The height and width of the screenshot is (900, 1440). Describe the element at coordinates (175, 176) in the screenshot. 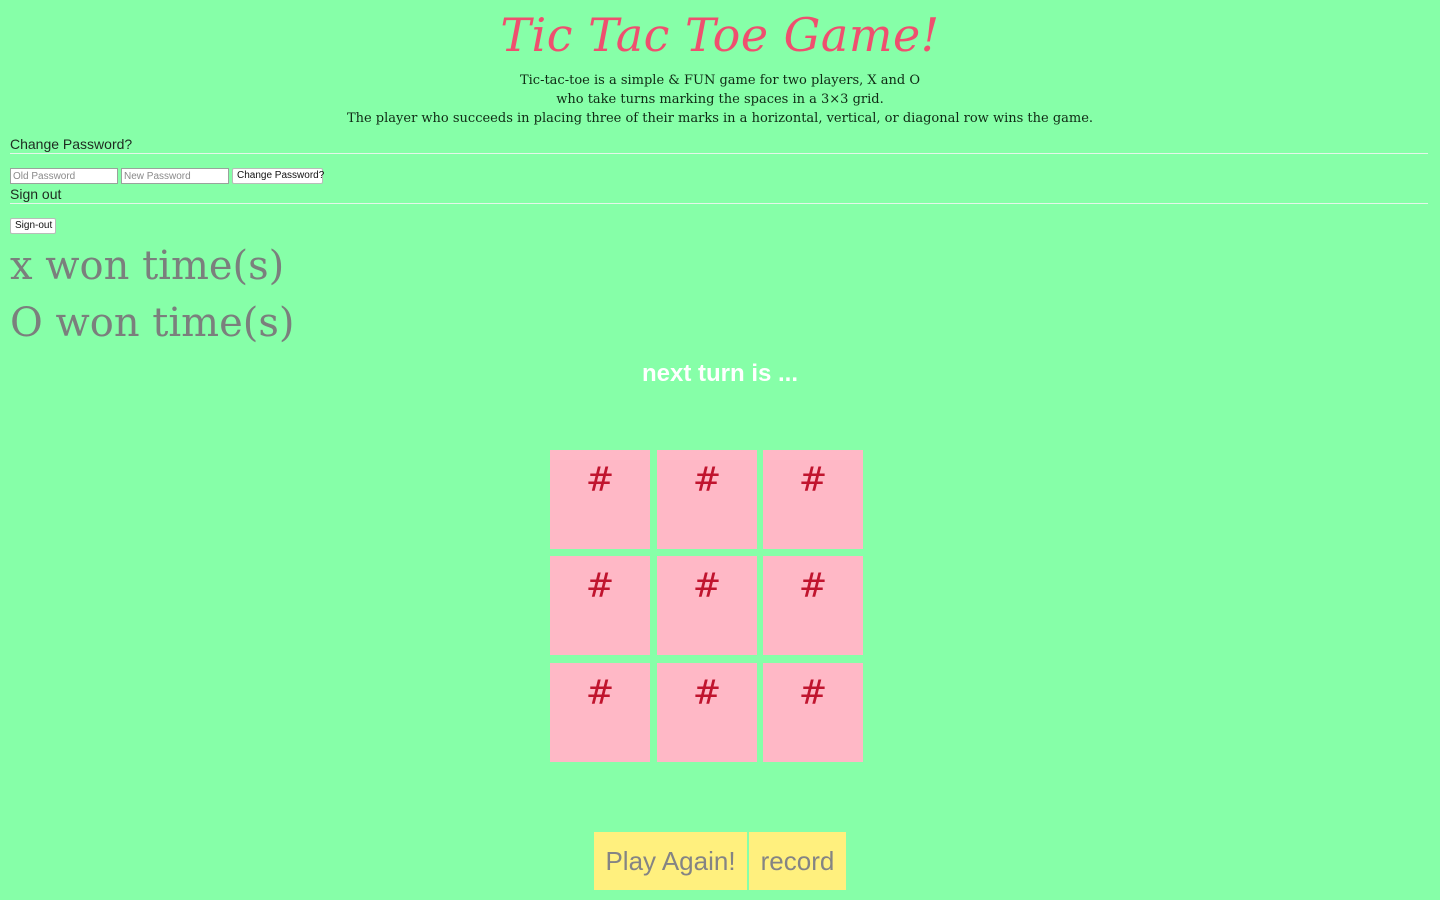

I see `new-password-input` at that location.